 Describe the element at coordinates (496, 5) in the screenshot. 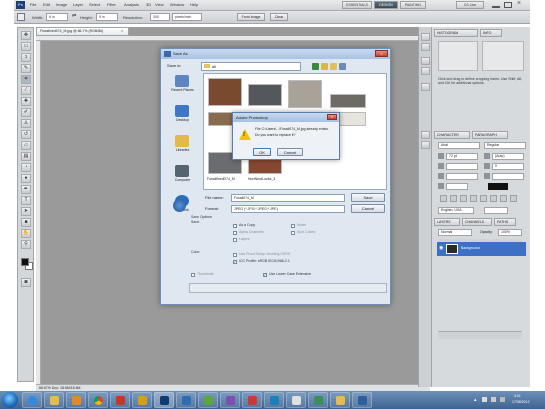

I see `minimize-icon` at that location.